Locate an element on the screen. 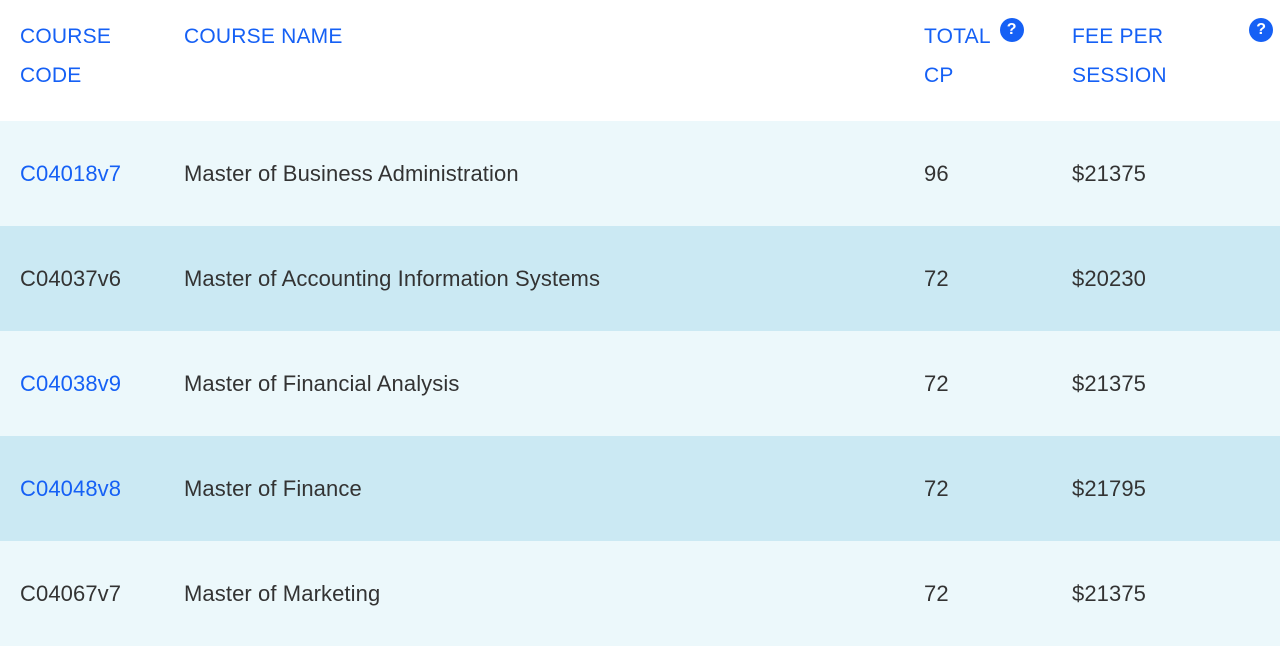 The image size is (1280, 648). fee-per-session-value: $21795 is located at coordinates (1109, 488).